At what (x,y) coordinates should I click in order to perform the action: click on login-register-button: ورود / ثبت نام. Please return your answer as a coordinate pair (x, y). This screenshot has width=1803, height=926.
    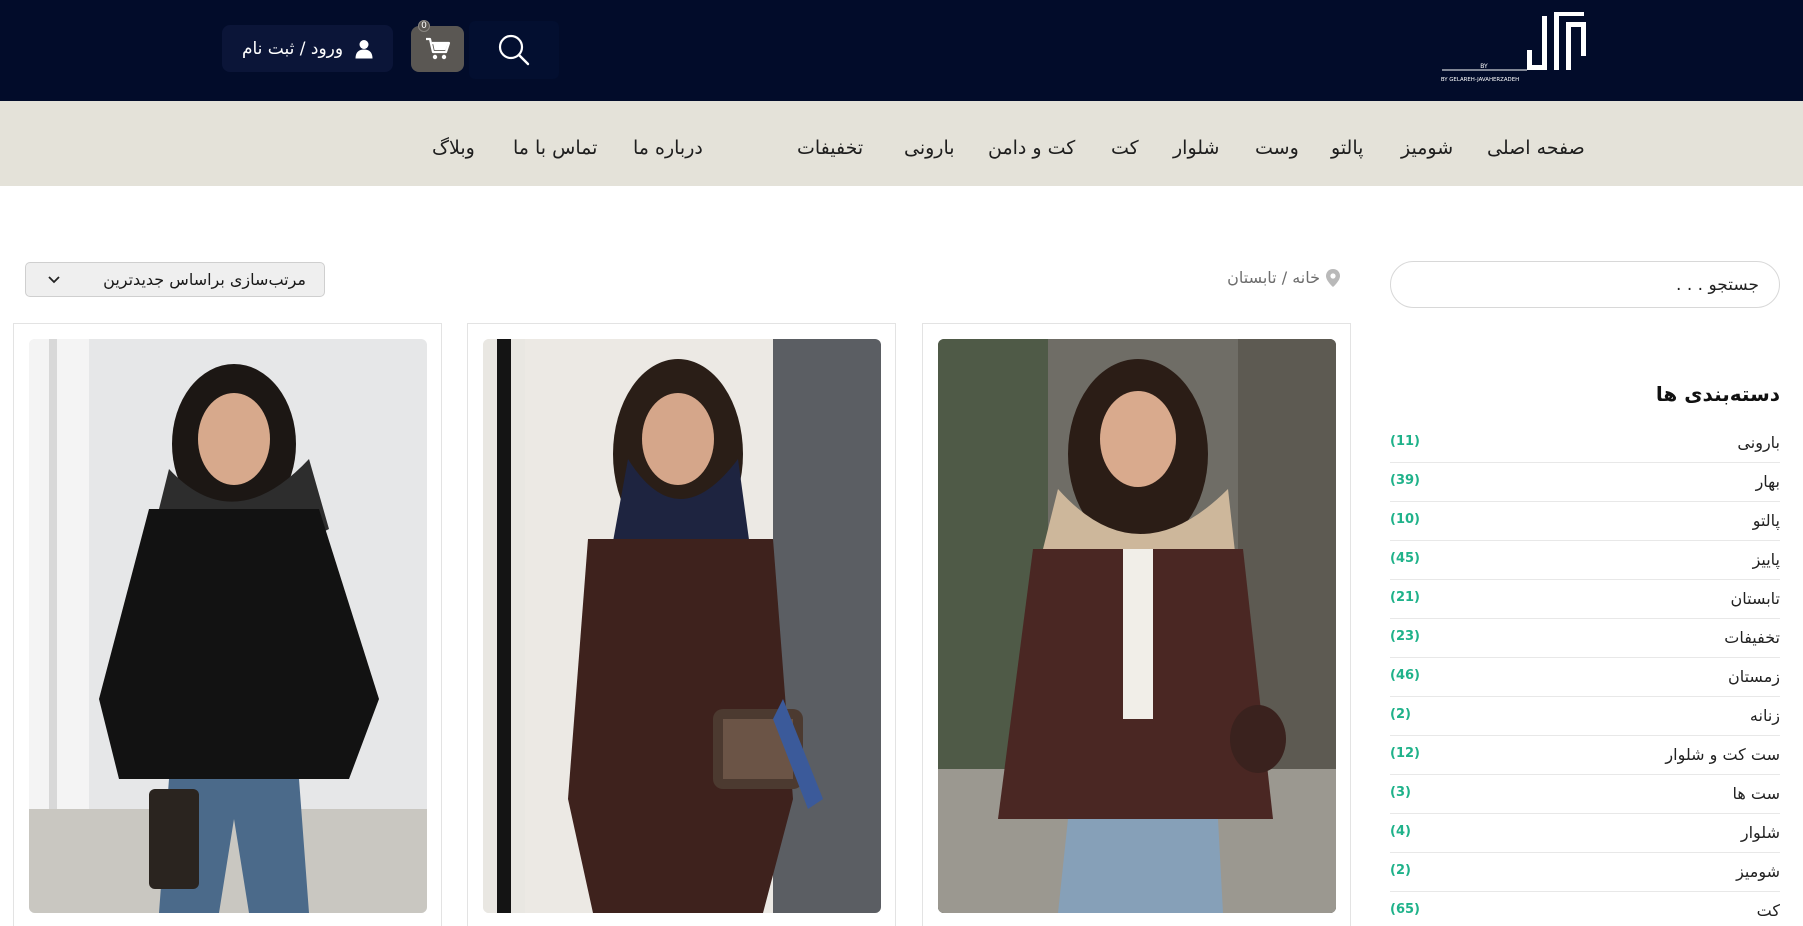
    Looking at the image, I should click on (307, 48).